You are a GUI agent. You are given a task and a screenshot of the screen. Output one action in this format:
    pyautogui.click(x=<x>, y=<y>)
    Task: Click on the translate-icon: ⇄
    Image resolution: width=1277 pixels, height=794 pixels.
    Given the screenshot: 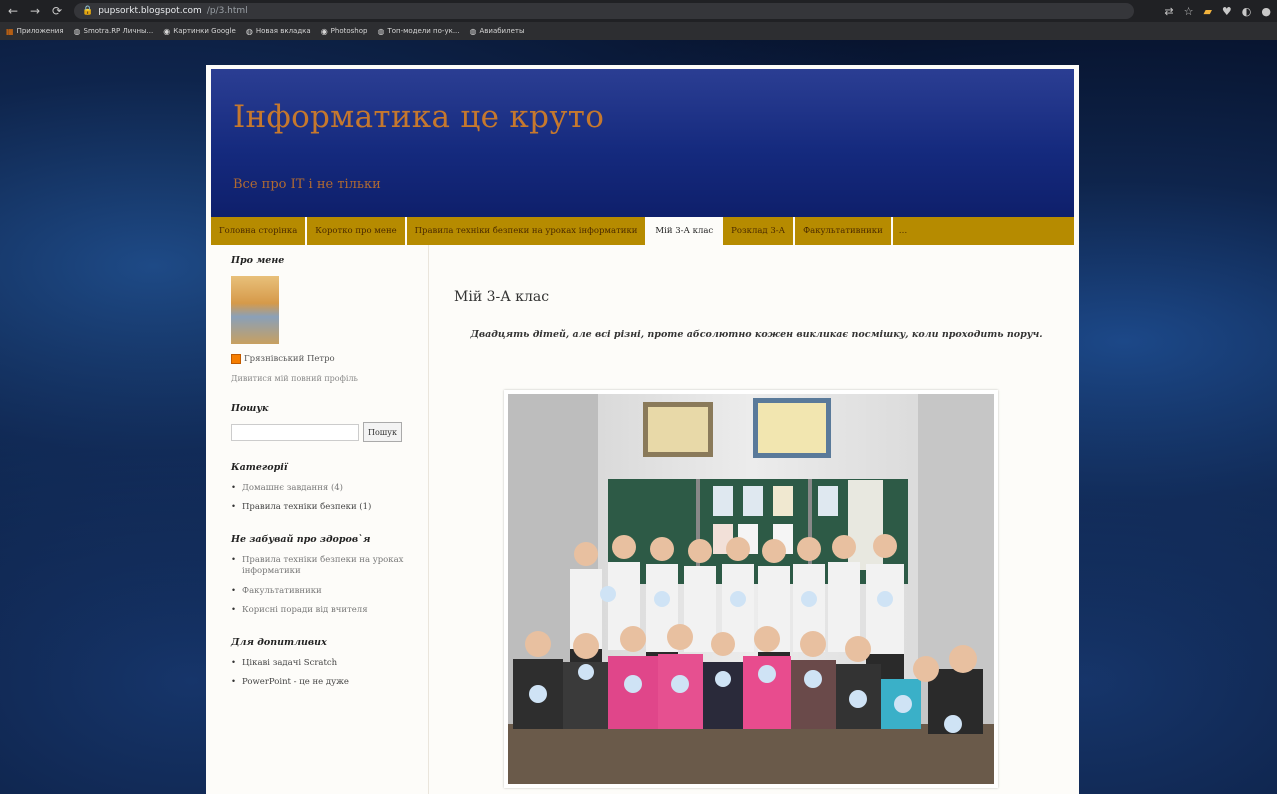 What is the action you would take?
    pyautogui.click(x=1168, y=11)
    